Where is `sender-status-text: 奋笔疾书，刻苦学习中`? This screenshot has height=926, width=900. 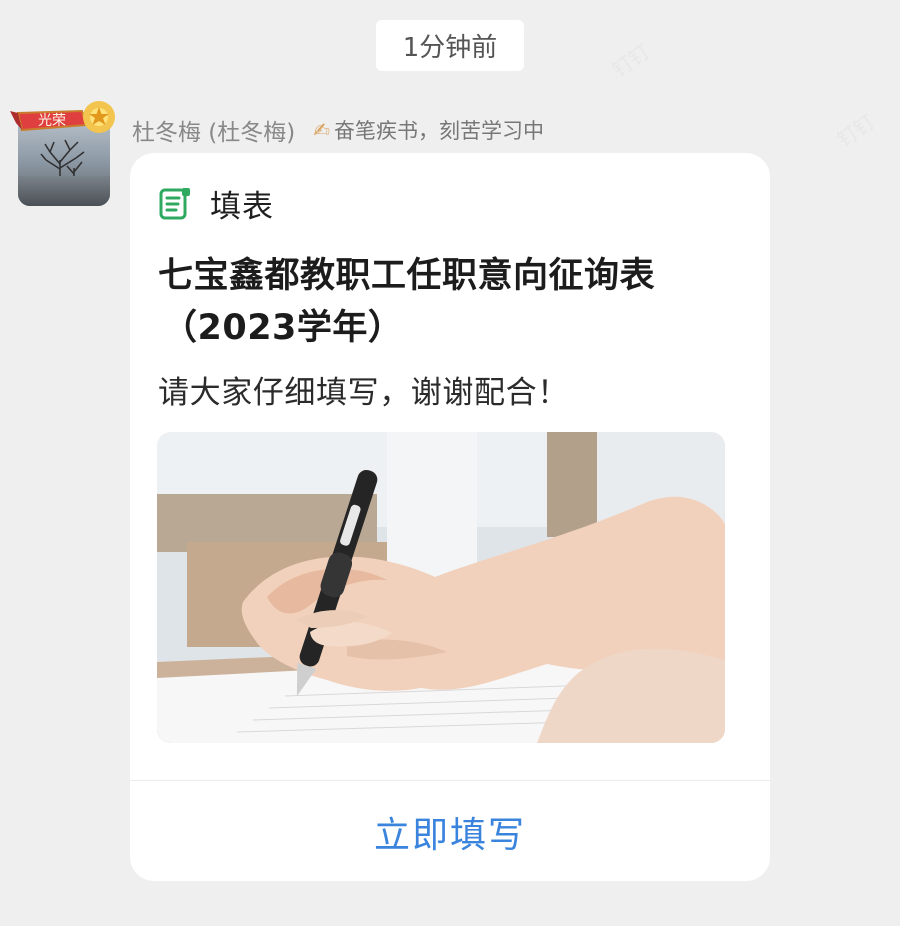
sender-status-text: 奋笔疾书，刻苦学习中 is located at coordinates (439, 131).